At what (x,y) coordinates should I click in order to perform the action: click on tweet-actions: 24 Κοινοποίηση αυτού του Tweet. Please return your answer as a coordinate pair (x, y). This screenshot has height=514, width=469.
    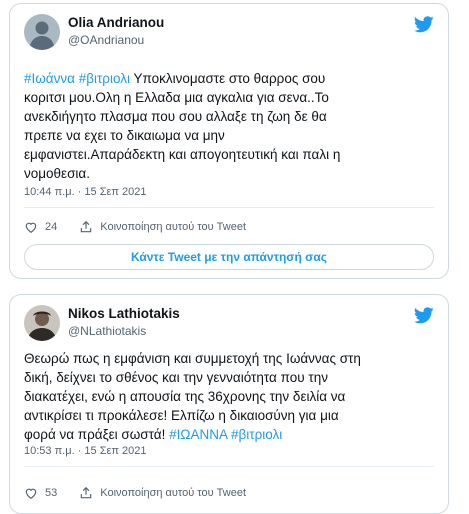
    Looking at the image, I should click on (135, 227).